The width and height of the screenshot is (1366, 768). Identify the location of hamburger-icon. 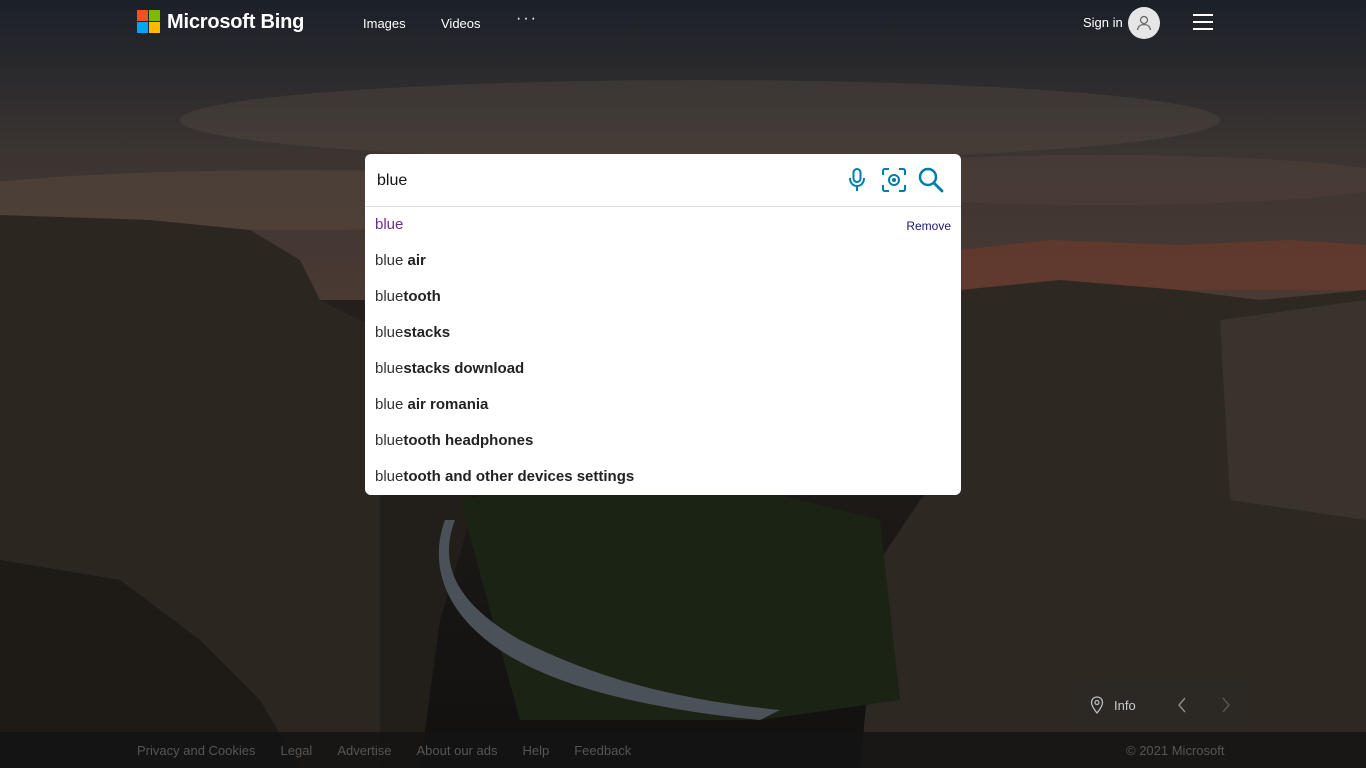
(1203, 22).